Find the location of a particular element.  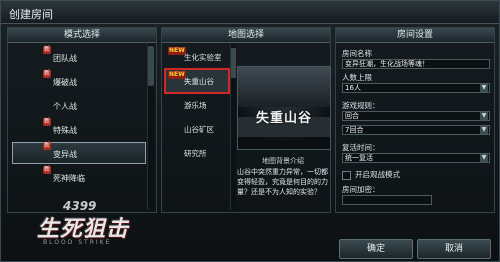

spectate-checkbox is located at coordinates (346, 175).